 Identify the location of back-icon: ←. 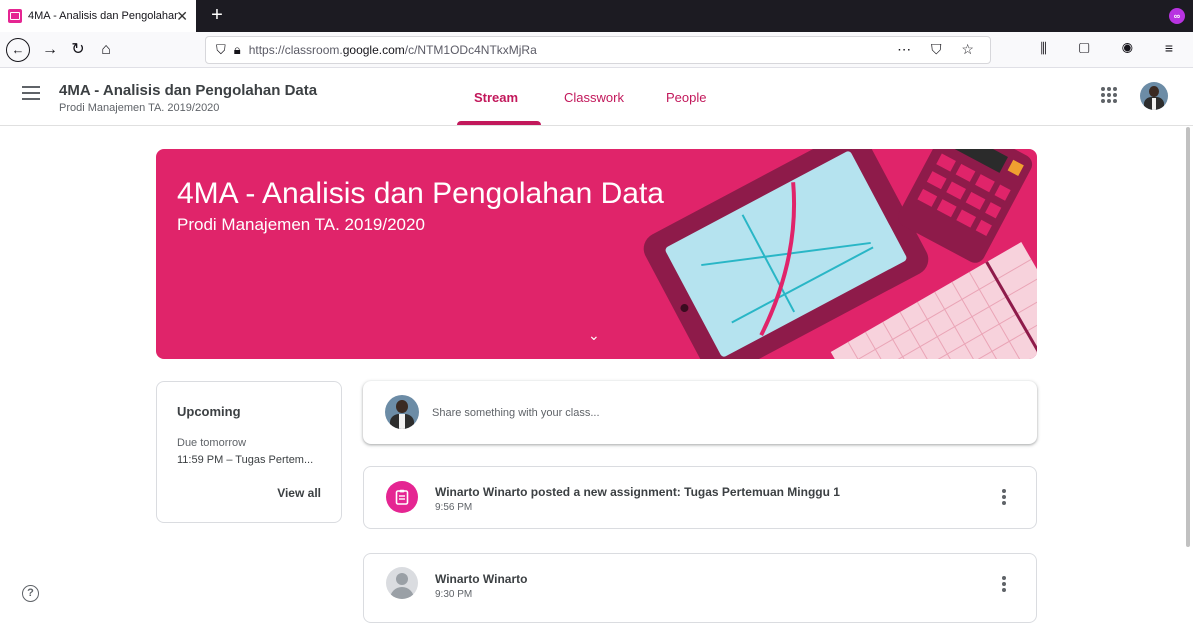
(18, 50).